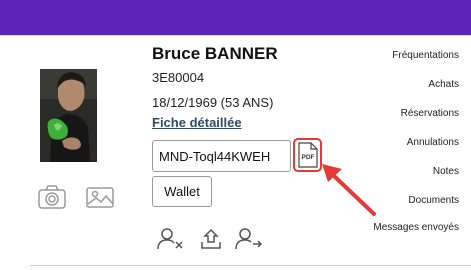  What do you see at coordinates (235, 17) in the screenshot?
I see `top-bar` at bounding box center [235, 17].